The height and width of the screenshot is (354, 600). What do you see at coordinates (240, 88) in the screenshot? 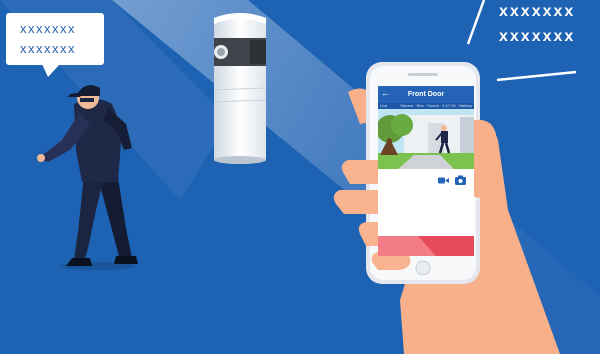
I see `motion-sensor-device` at bounding box center [240, 88].